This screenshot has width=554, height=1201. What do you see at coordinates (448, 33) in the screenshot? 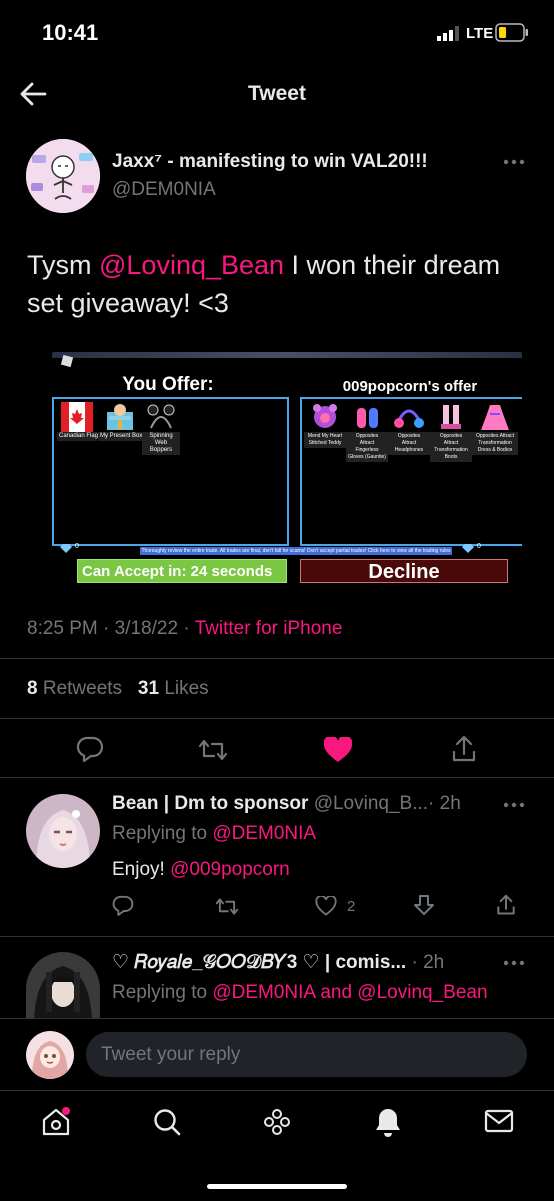
I see `signal-icon` at bounding box center [448, 33].